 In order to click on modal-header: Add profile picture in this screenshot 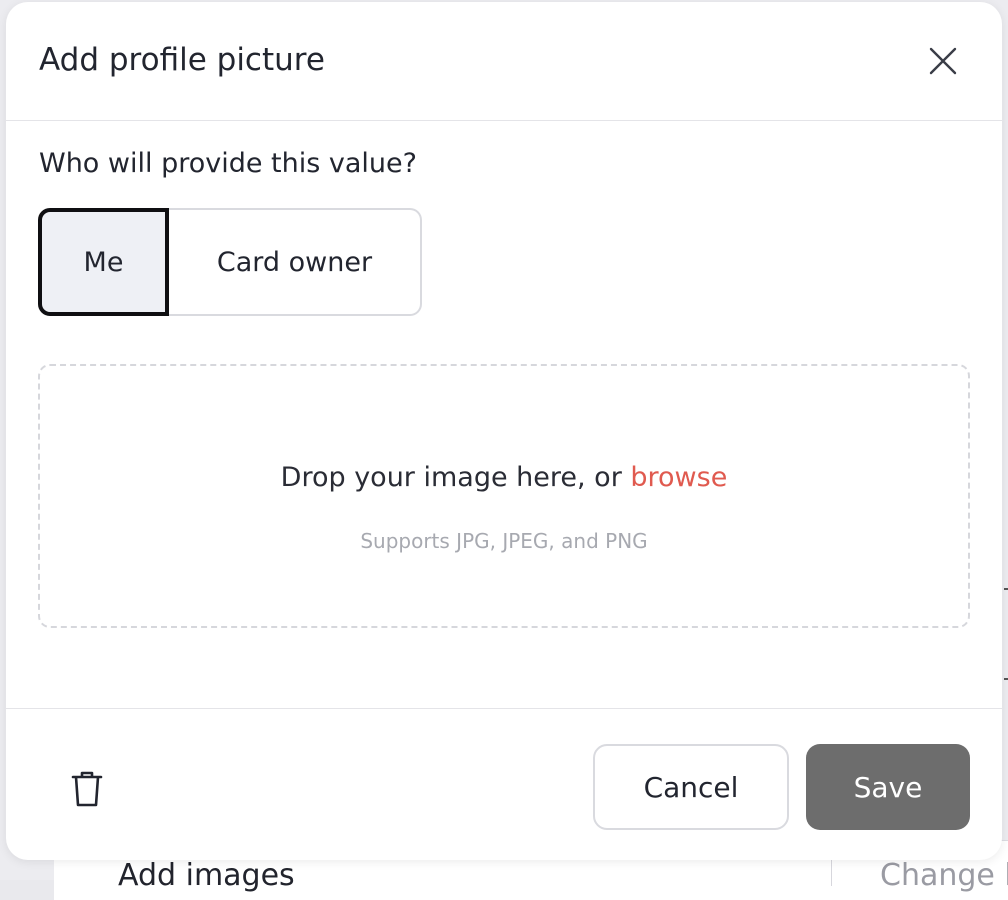, I will do `click(504, 61)`.